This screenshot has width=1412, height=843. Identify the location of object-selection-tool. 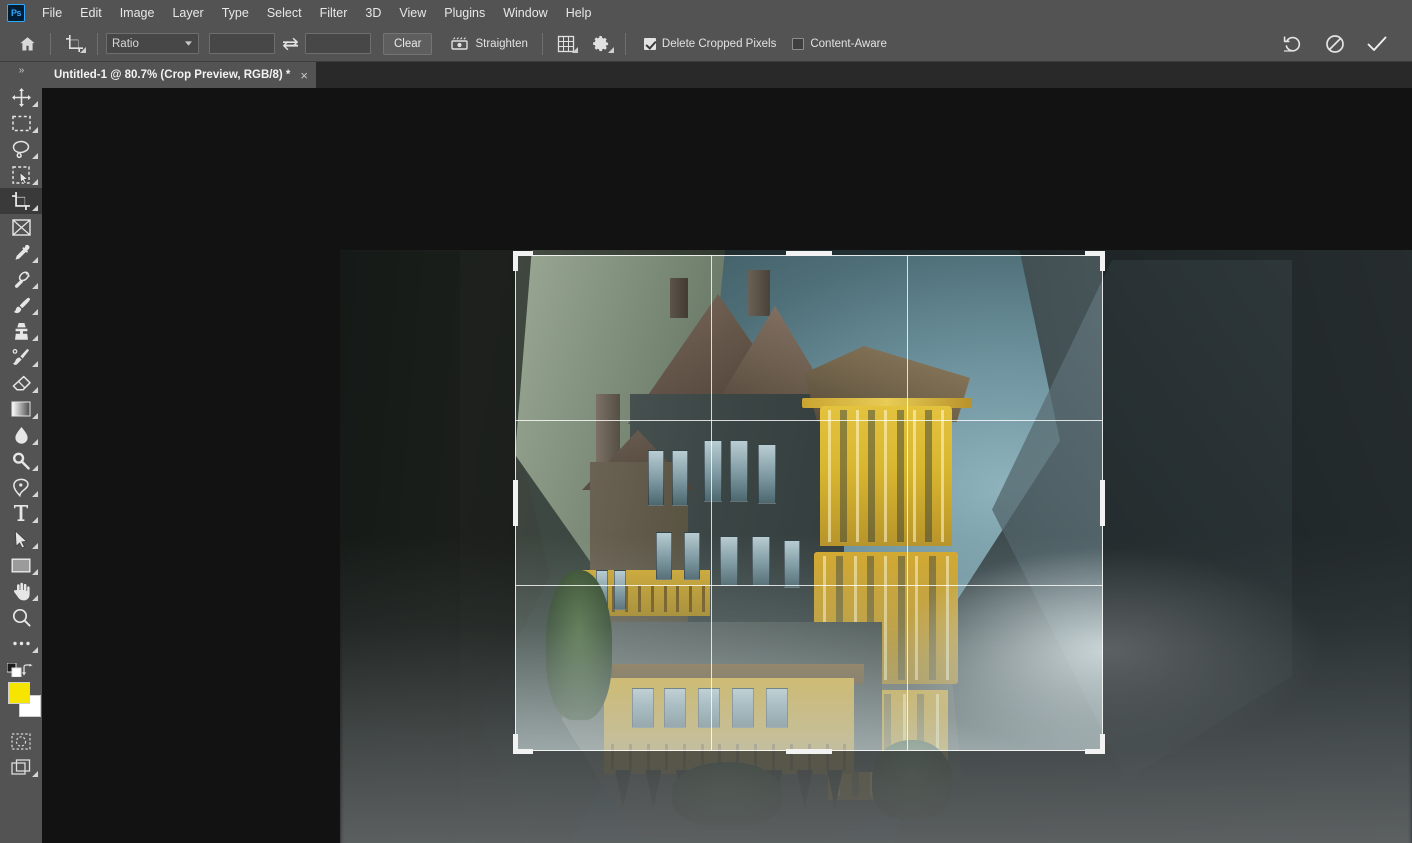
(21, 175).